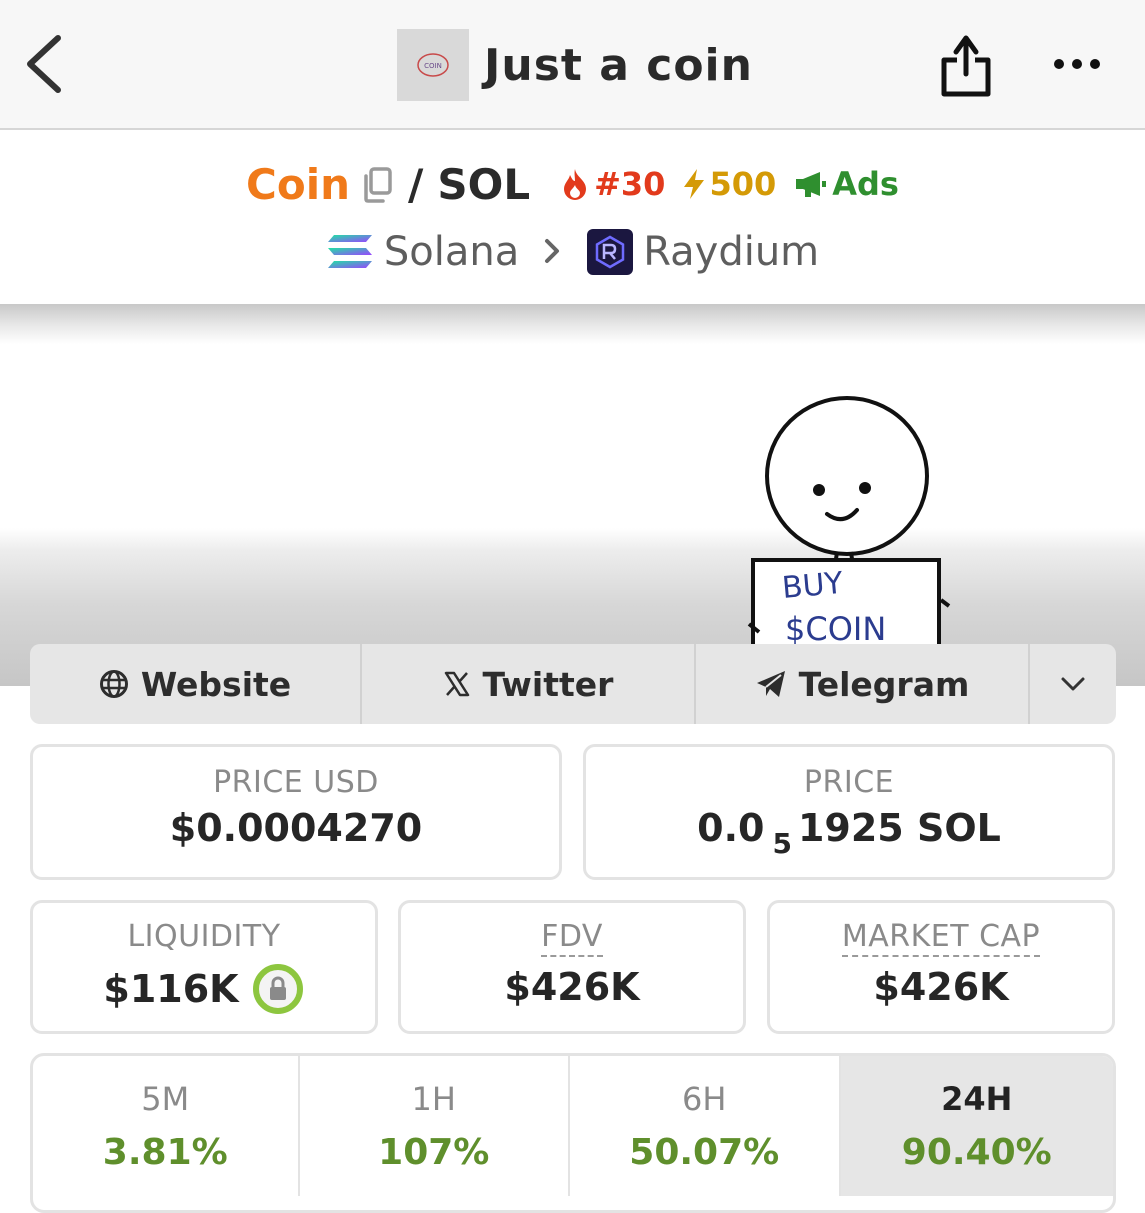 Image resolution: width=1145 pixels, height=1213 pixels. I want to click on chevron-down-icon, so click(1073, 684).